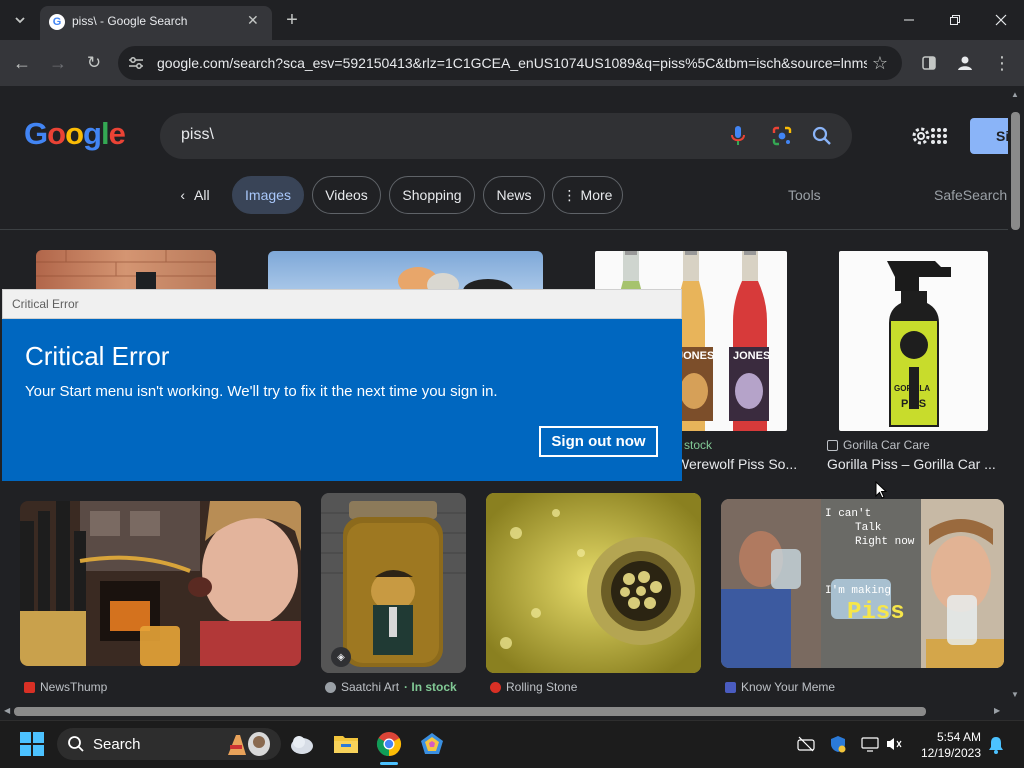  I want to click on close-window-icon, so click(1001, 20).